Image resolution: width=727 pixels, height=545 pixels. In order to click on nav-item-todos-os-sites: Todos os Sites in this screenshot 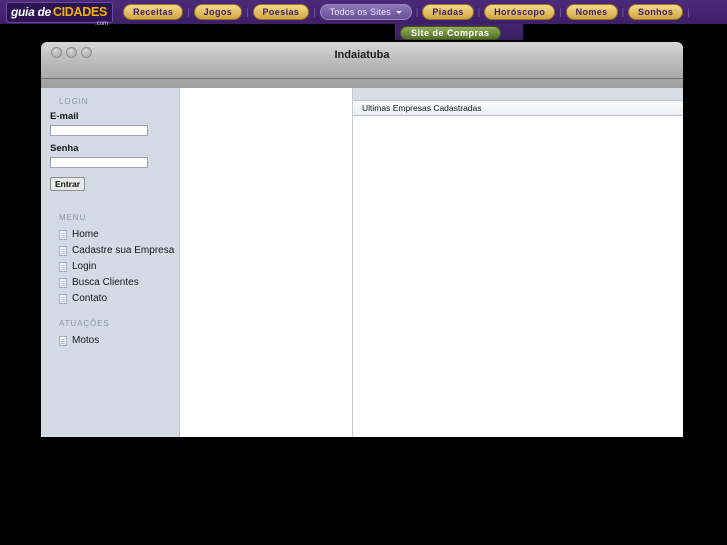, I will do `click(366, 12)`.